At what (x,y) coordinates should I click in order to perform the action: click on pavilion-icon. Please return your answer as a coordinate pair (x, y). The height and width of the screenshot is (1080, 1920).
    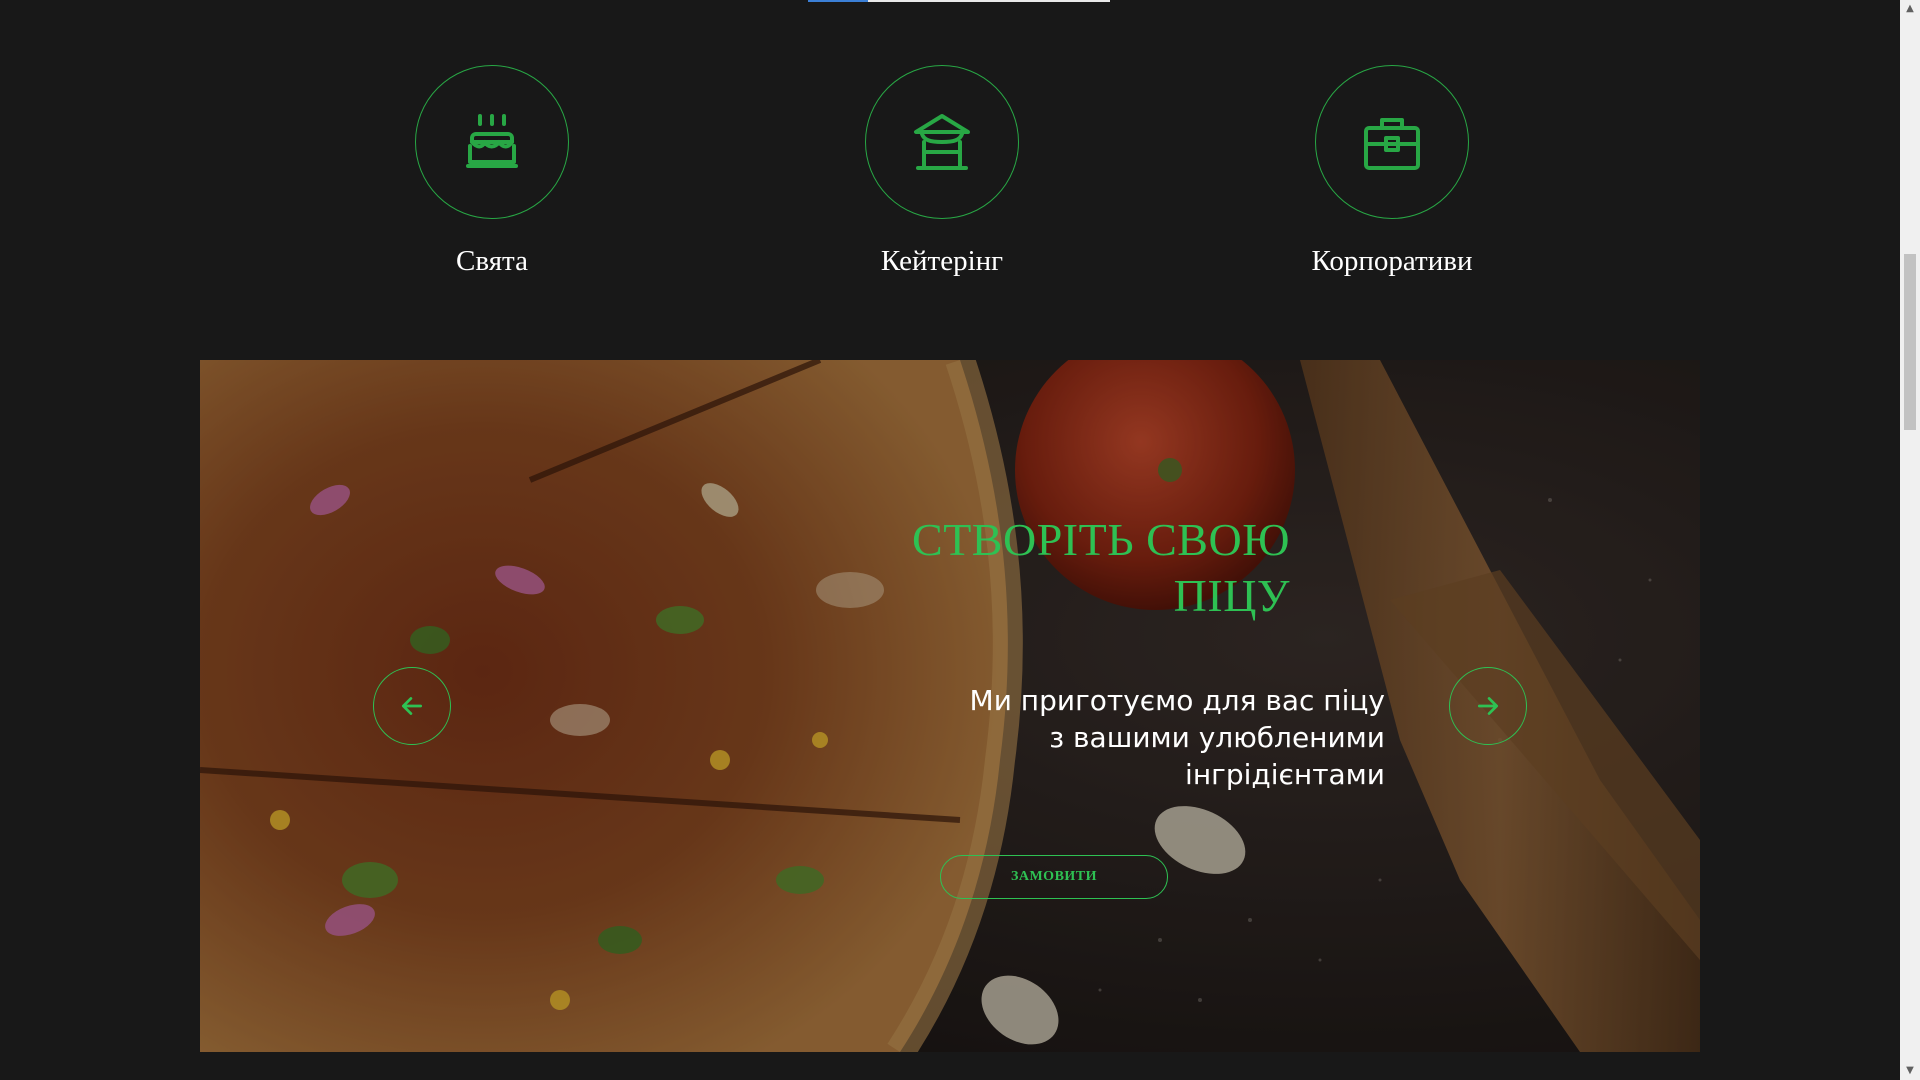
    Looking at the image, I should click on (942, 142).